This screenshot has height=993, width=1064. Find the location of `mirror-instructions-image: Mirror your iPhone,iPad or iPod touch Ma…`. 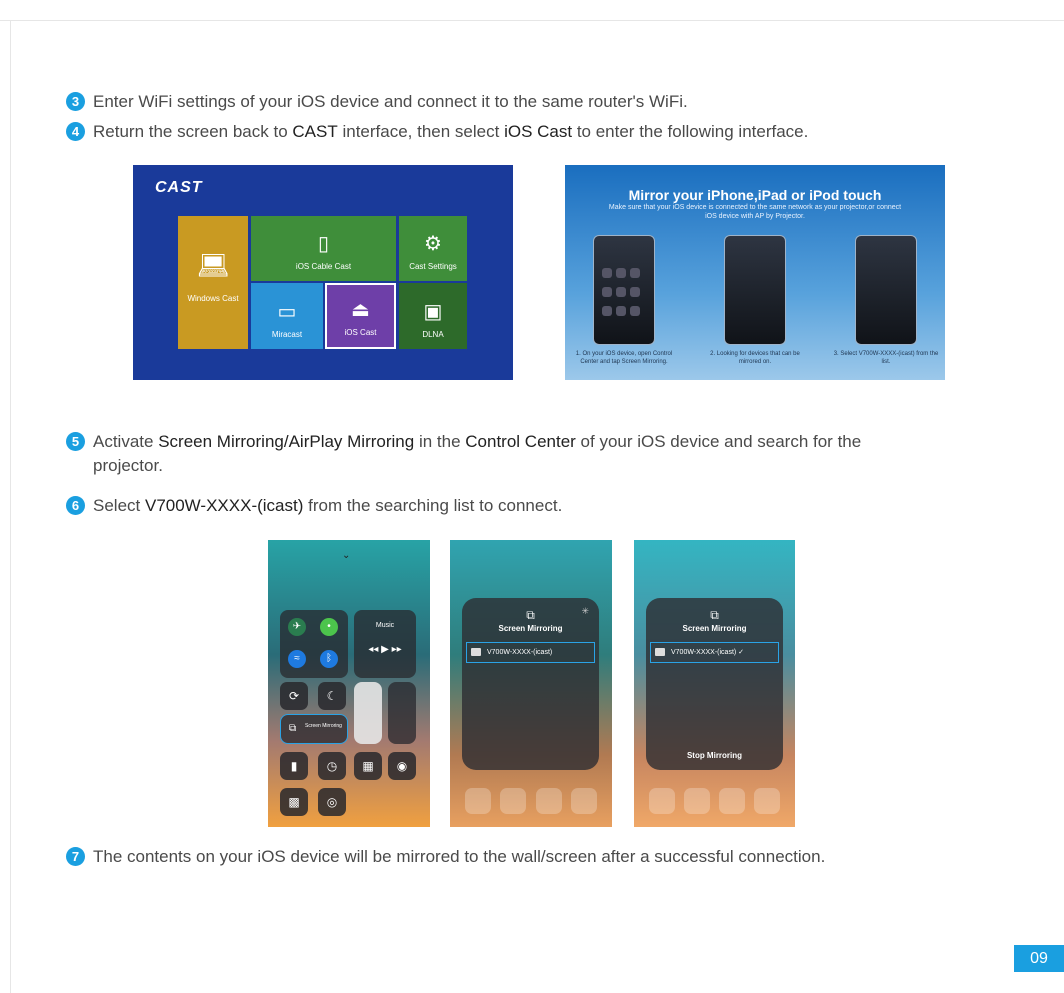

mirror-instructions-image: Mirror your iPhone,iPad or iPod touch Ma… is located at coordinates (755, 272).